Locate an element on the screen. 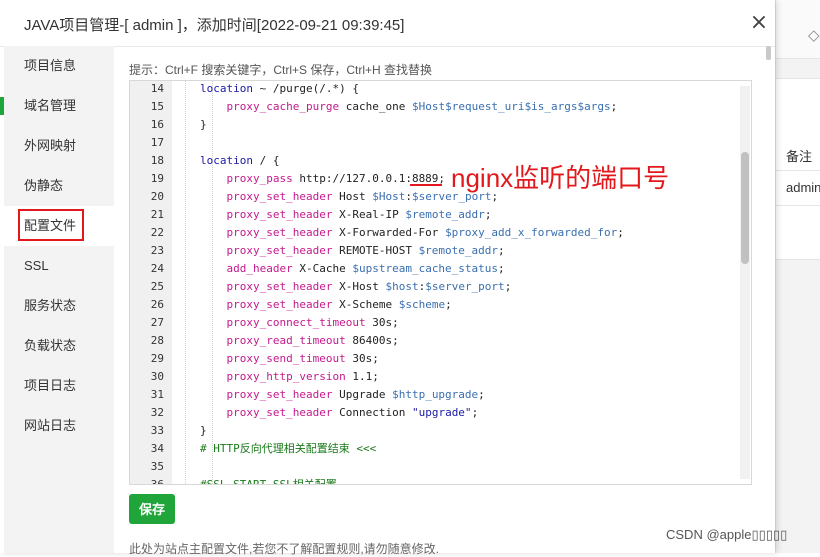 The width and height of the screenshot is (820, 557). code-text: proxy_read_timeout 86400s; is located at coordinates (312, 340).